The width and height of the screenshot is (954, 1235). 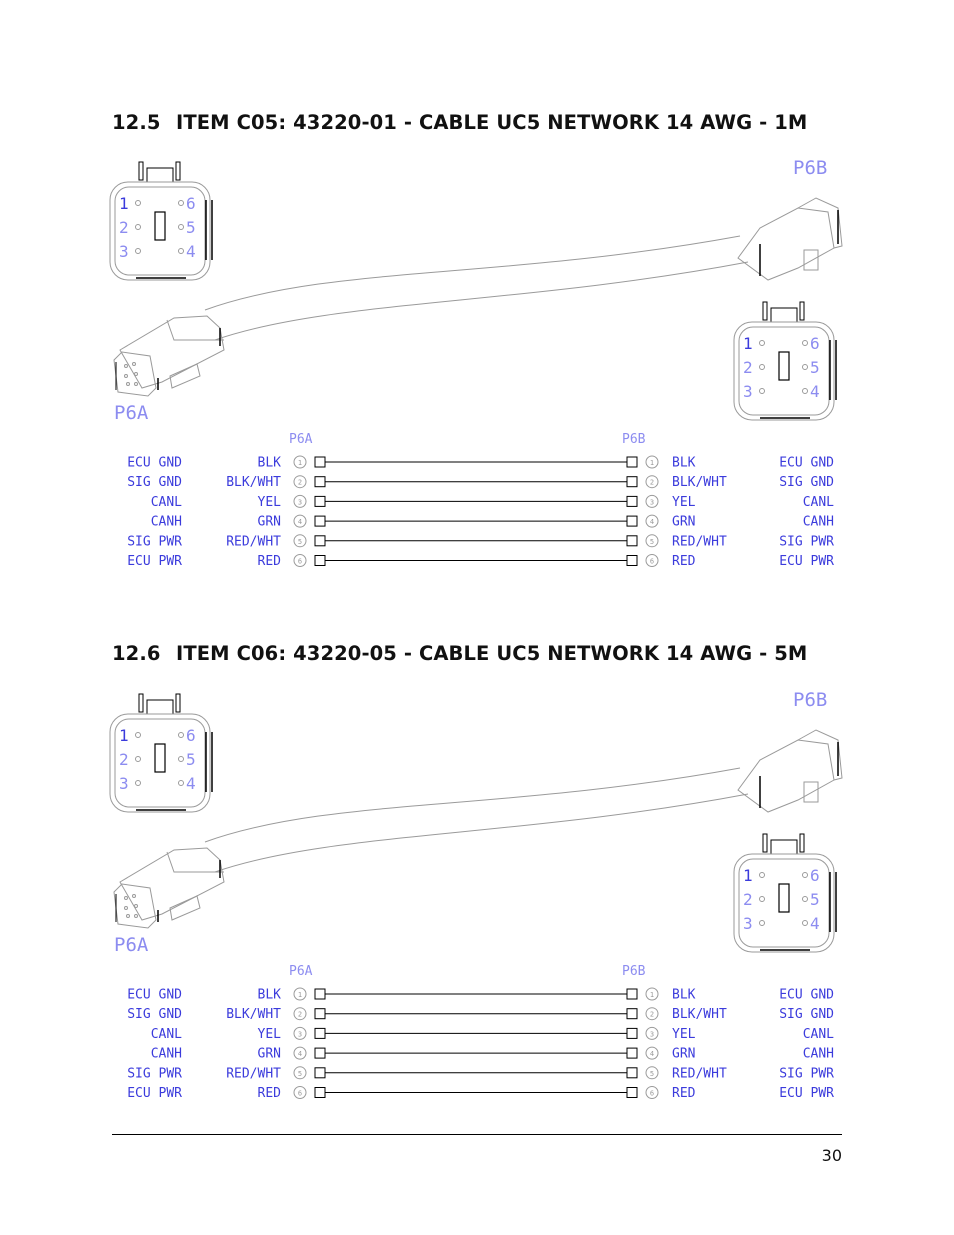 What do you see at coordinates (634, 971) in the screenshot?
I see `connector-header-b: P6B` at bounding box center [634, 971].